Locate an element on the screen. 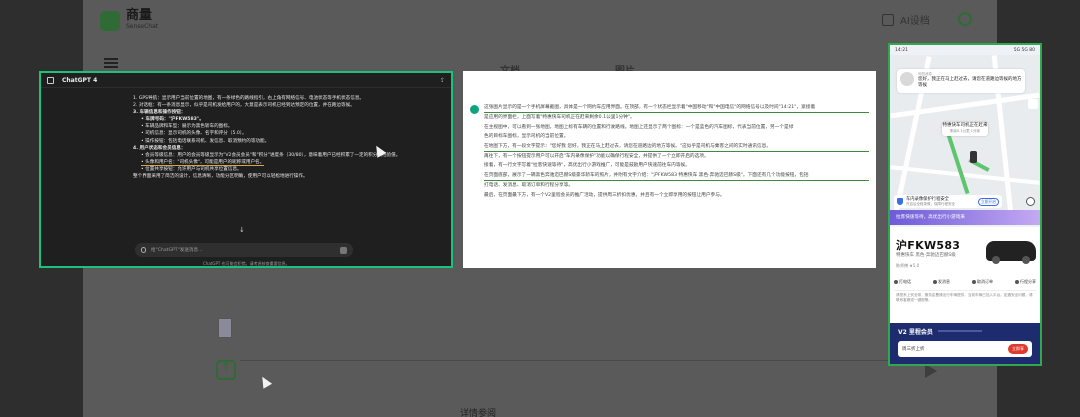  chatgpt-line-text: • 车辆品牌和车型：展示为黑色轿车的图标。 is located at coordinates (187, 127).